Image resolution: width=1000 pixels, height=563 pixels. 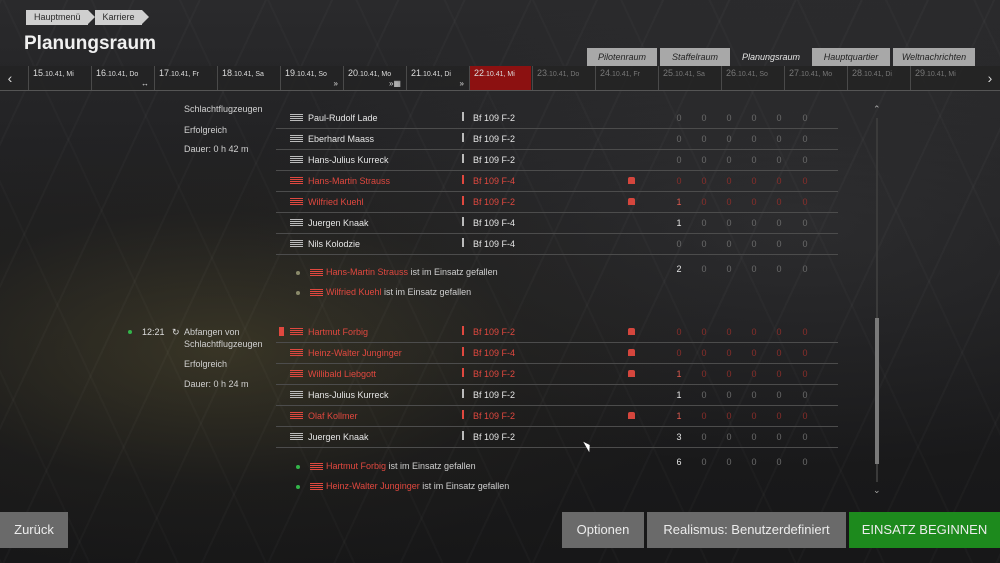 I want to click on aircraft-type: Bf 109 F-2, so click(x=494, y=395).